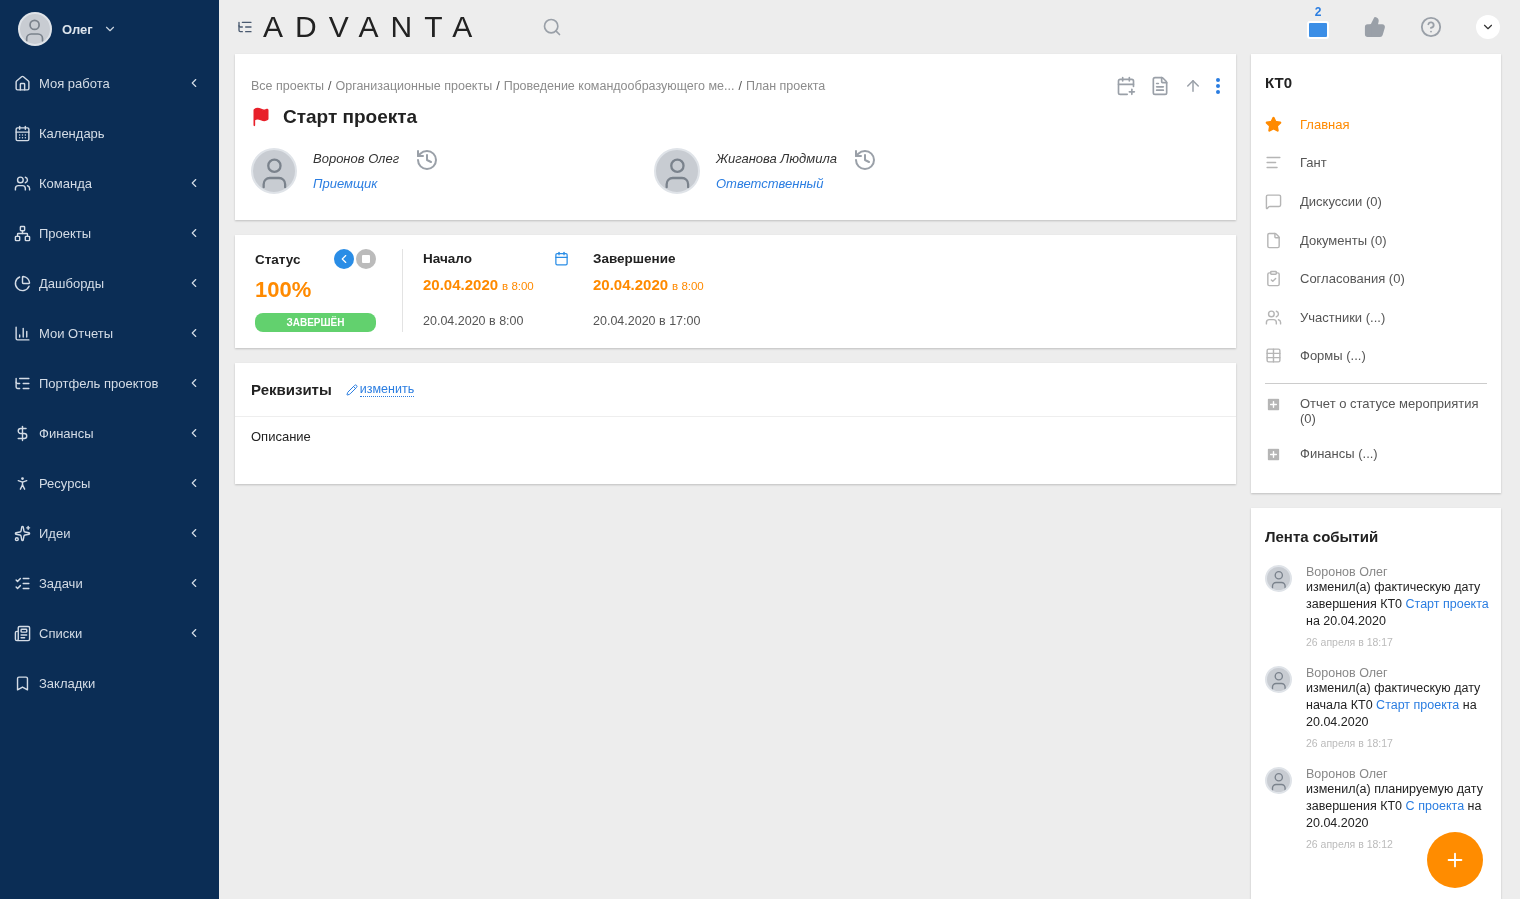 The width and height of the screenshot is (1520, 899). Describe the element at coordinates (1375, 27) in the screenshot. I see `thumbs-up-button` at that location.